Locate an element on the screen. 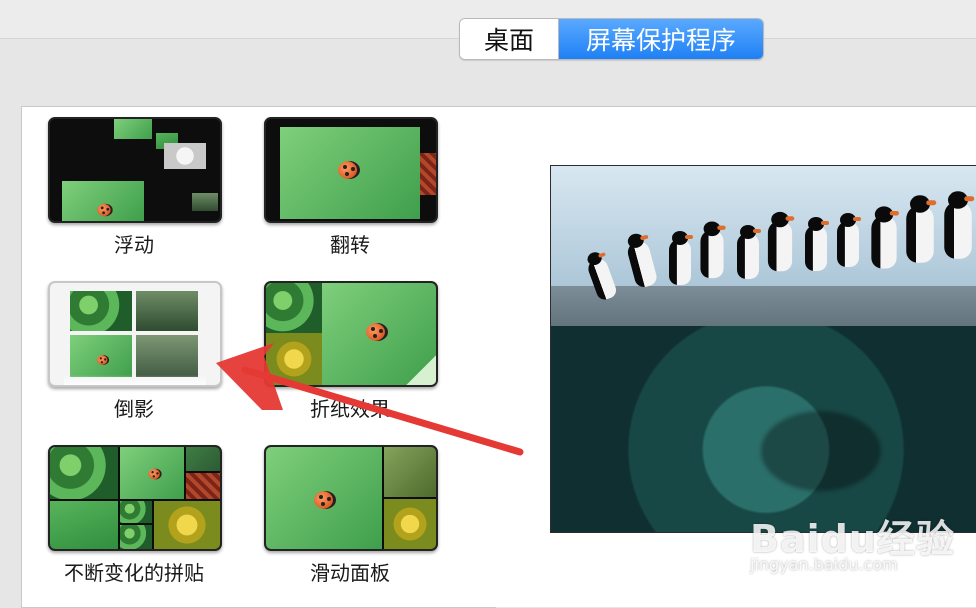 This screenshot has width=976, height=608. preview-shadow is located at coordinates (821, 451).